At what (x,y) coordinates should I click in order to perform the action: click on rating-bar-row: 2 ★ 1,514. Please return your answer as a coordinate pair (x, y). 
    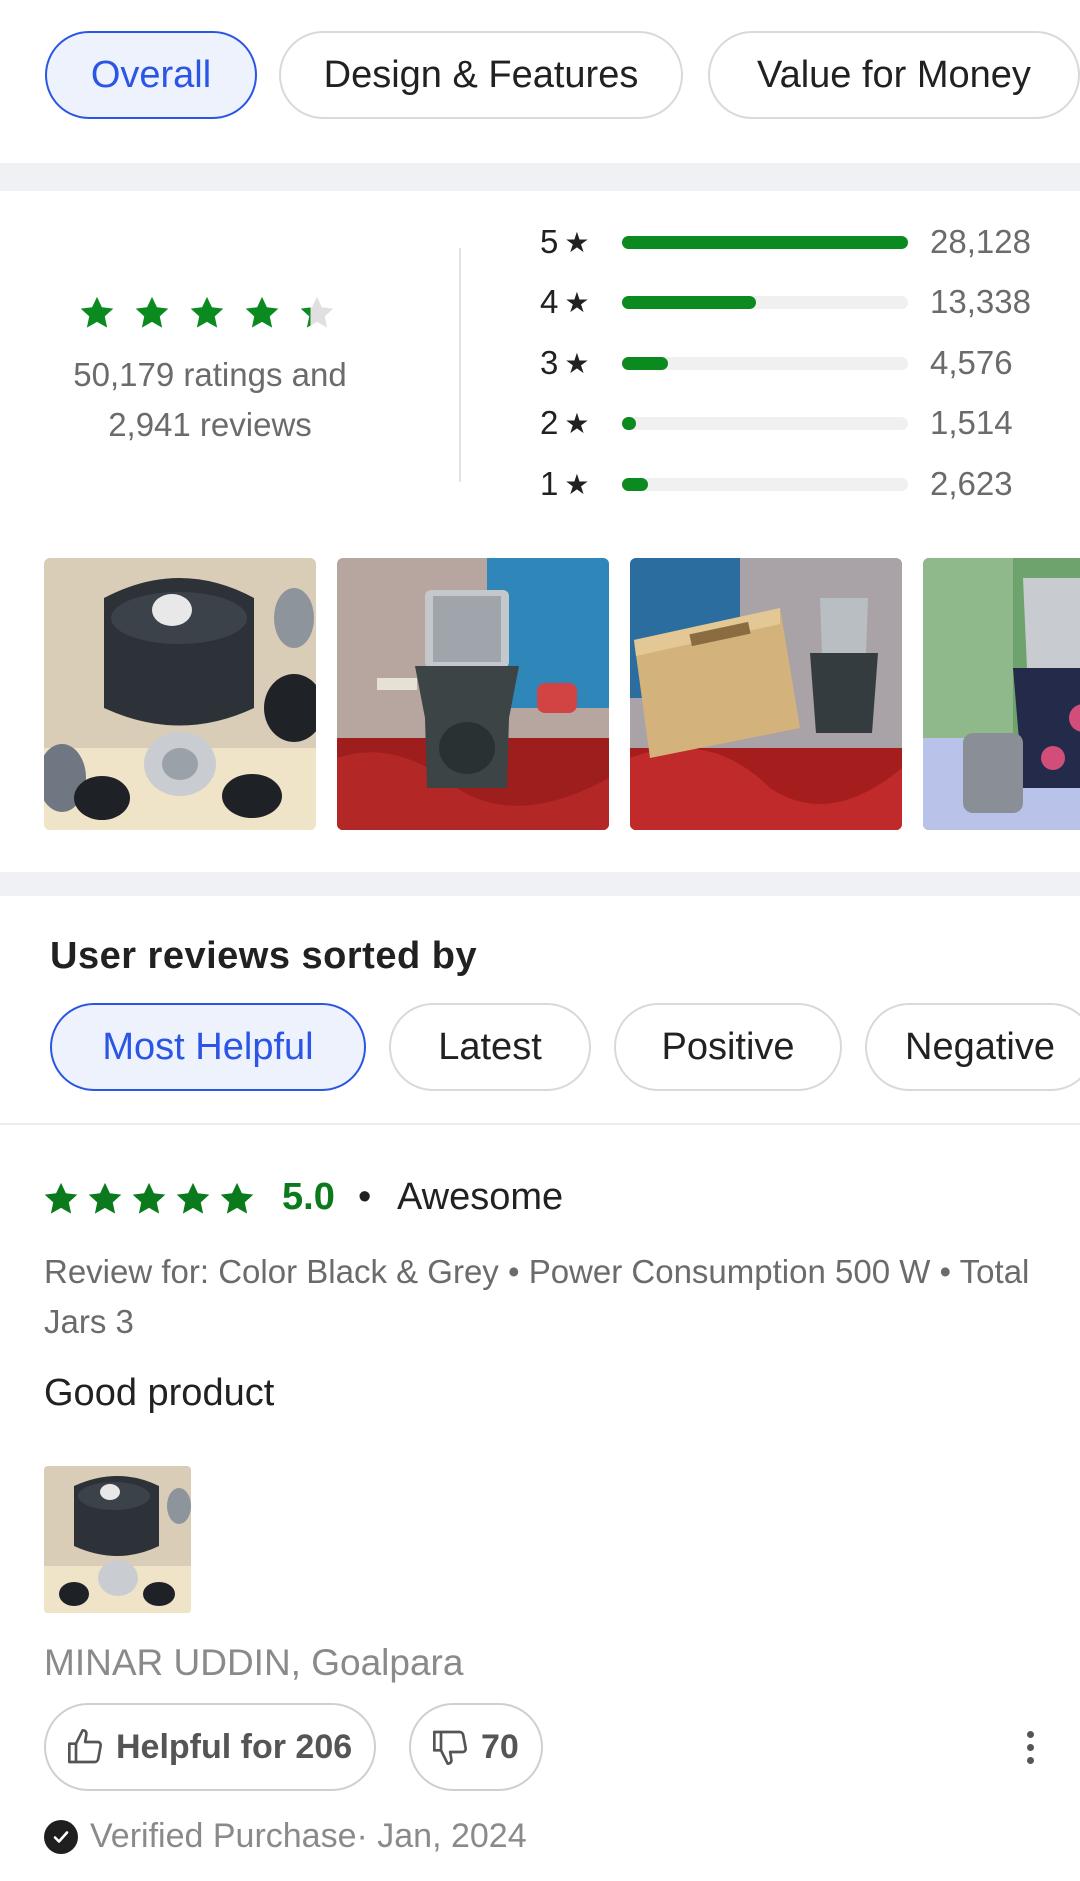
    Looking at the image, I should click on (800, 423).